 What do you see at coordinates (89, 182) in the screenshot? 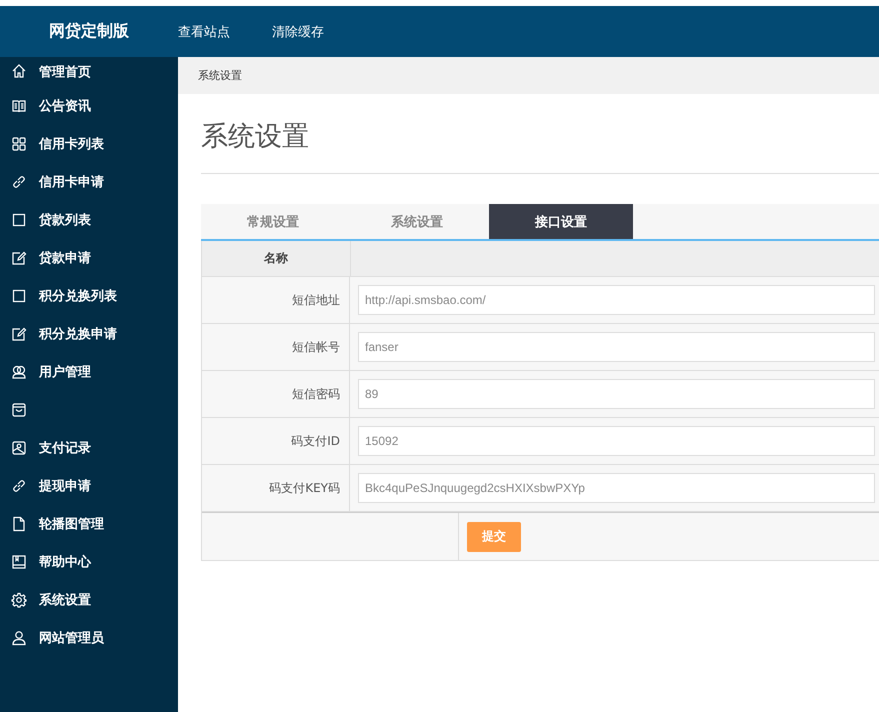
I see `sidebar-item: 信用卡申请` at bounding box center [89, 182].